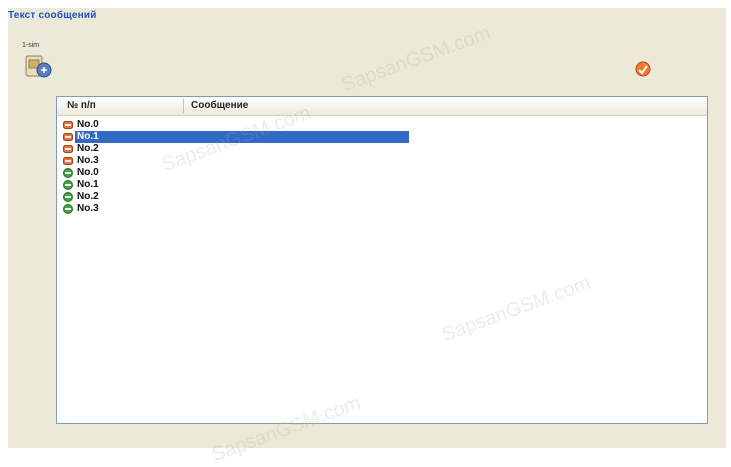 This screenshot has width=731, height=467. What do you see at coordinates (643, 69) in the screenshot?
I see `refresh-icon` at bounding box center [643, 69].